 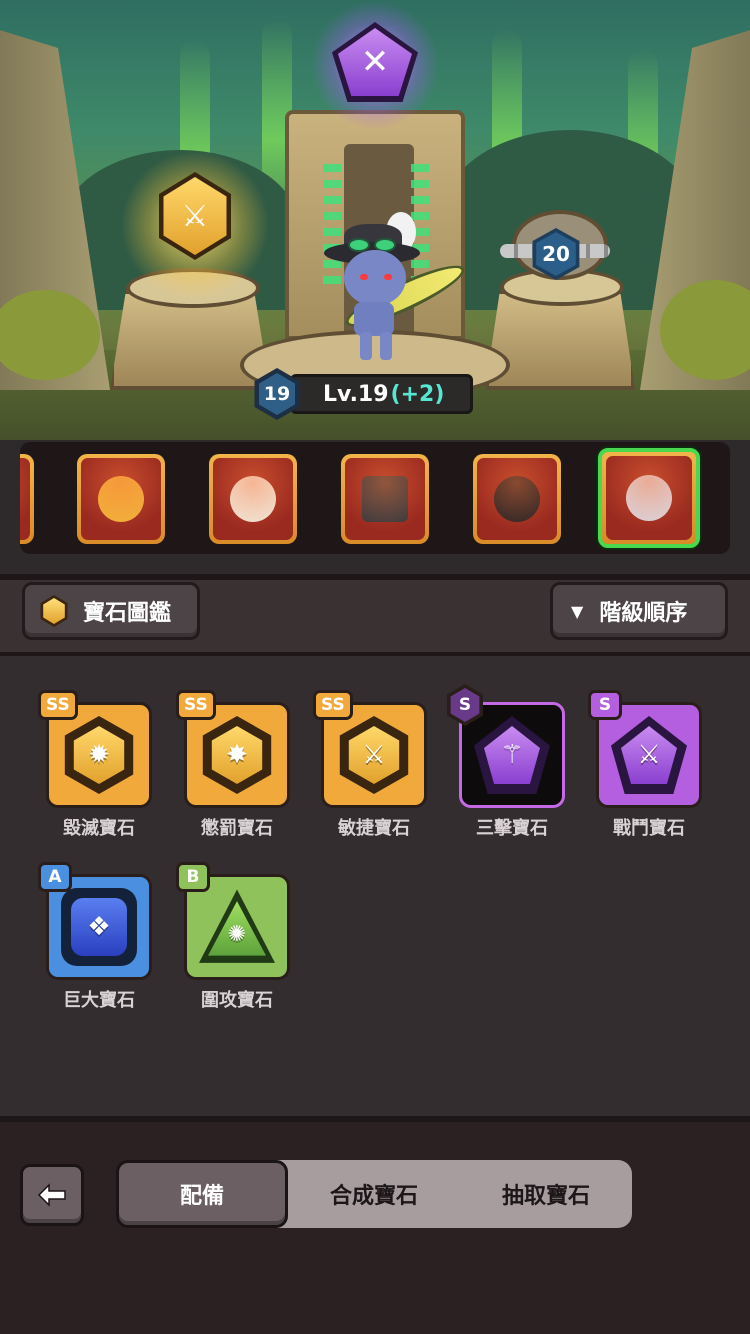 I want to click on back-button, so click(x=52, y=1195).